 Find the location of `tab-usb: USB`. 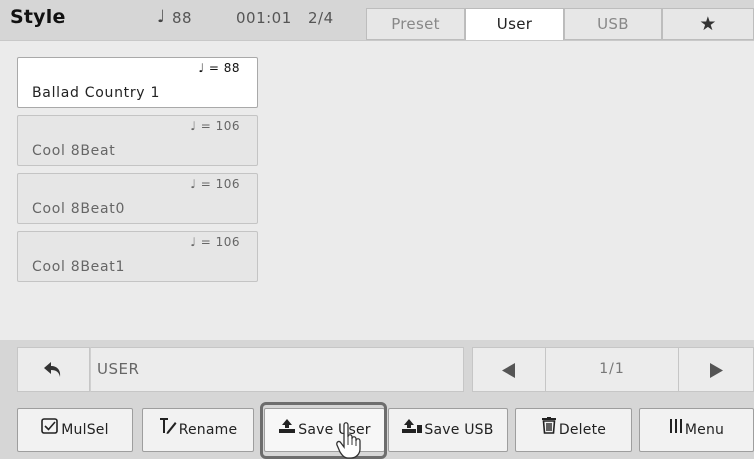

tab-usb: USB is located at coordinates (613, 24).